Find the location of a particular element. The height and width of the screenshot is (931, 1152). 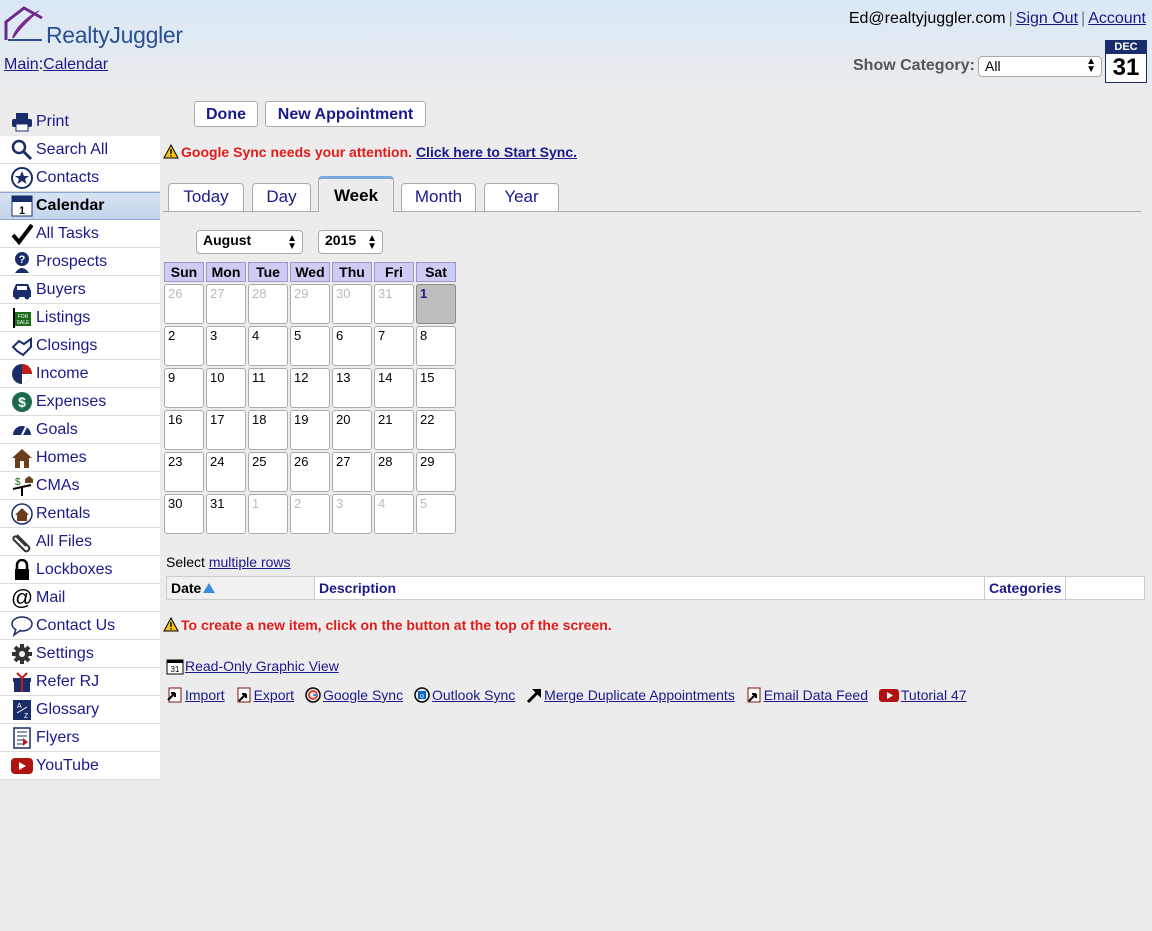

calendar-day: 14 is located at coordinates (394, 388).